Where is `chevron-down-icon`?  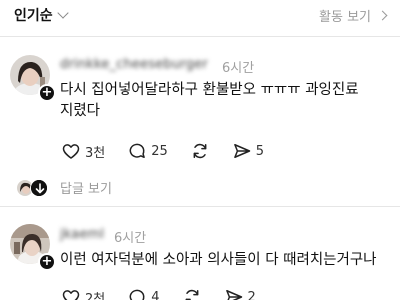
chevron-down-icon is located at coordinates (62, 13).